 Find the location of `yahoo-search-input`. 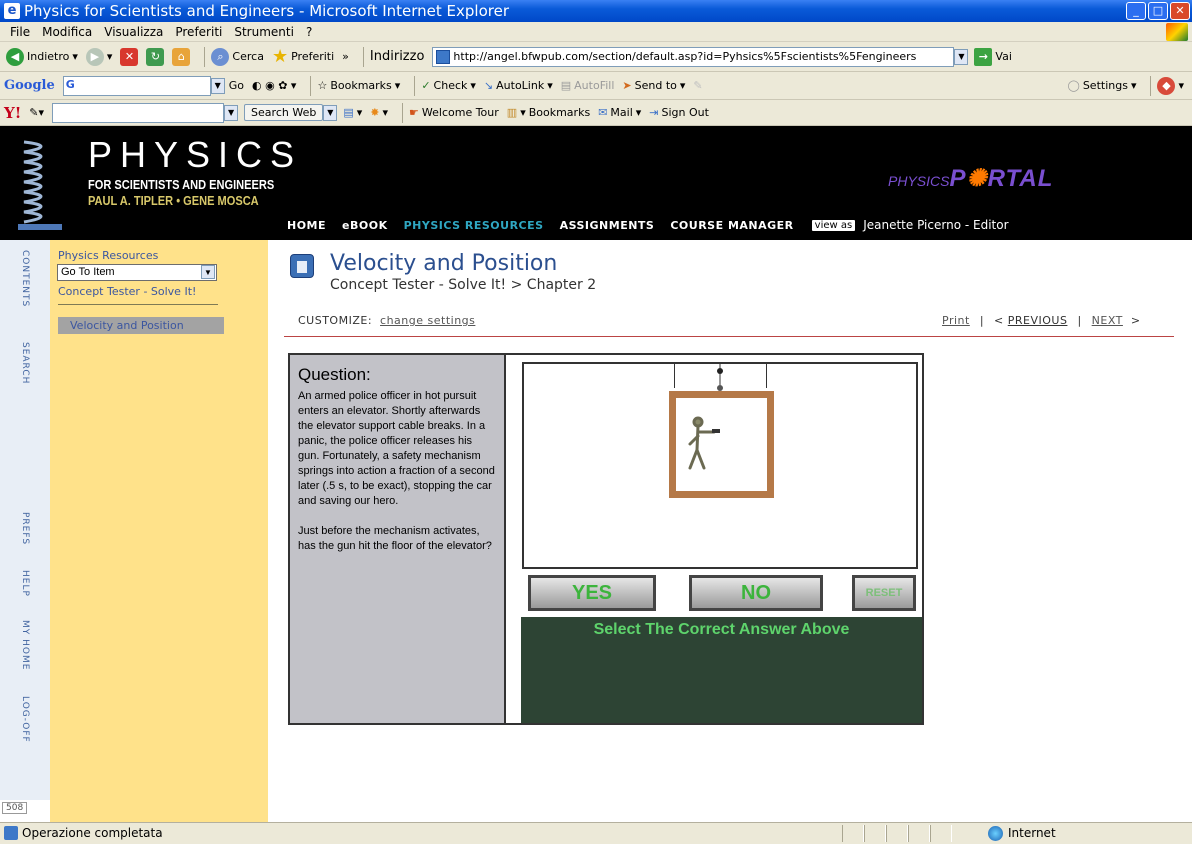

yahoo-search-input is located at coordinates (138, 112).